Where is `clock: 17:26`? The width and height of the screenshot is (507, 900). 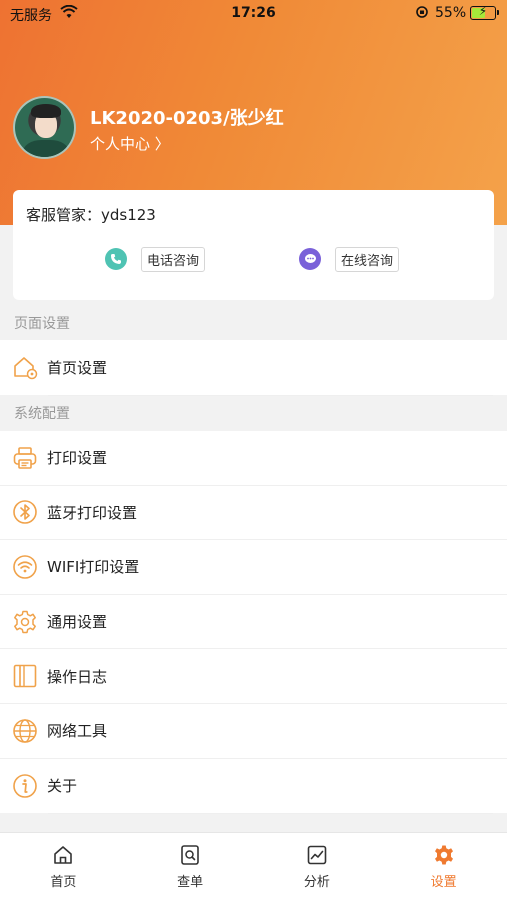 clock: 17:26 is located at coordinates (253, 13).